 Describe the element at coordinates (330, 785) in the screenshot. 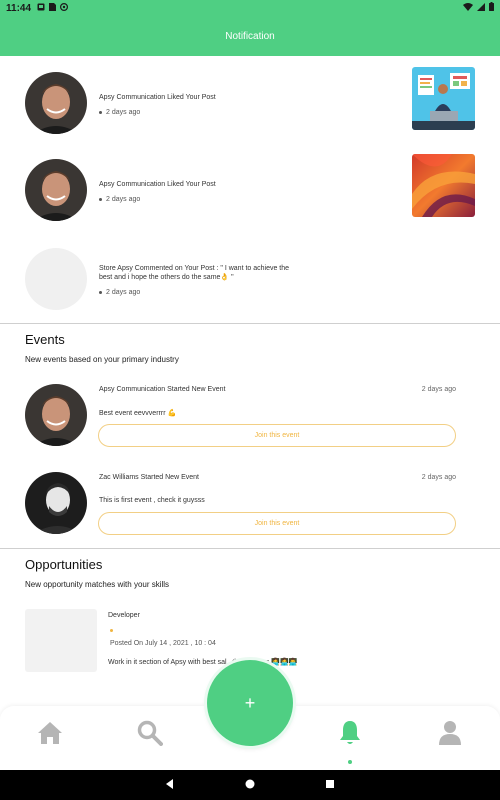

I see `recents-icon` at that location.